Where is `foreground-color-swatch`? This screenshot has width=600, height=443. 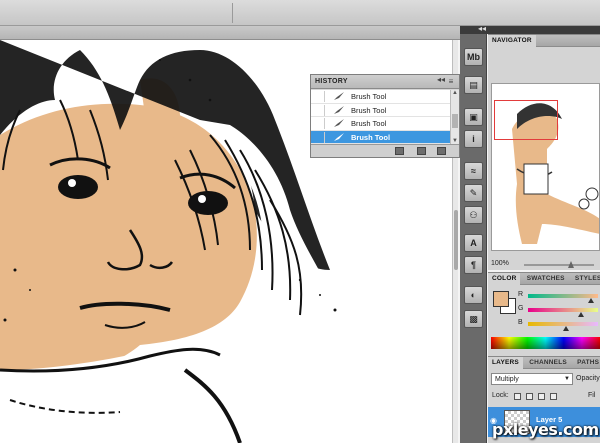 foreground-color-swatch is located at coordinates (501, 299).